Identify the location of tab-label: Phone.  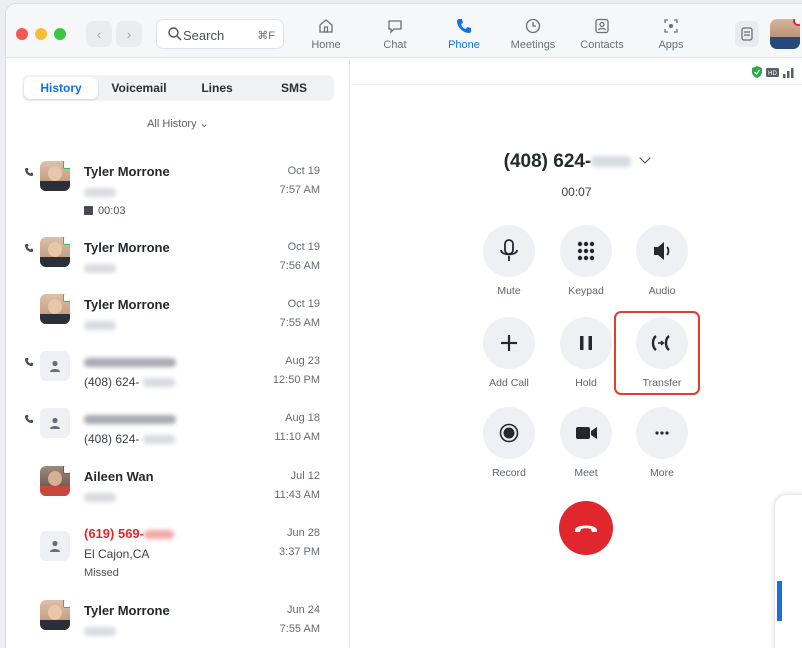
(464, 45).